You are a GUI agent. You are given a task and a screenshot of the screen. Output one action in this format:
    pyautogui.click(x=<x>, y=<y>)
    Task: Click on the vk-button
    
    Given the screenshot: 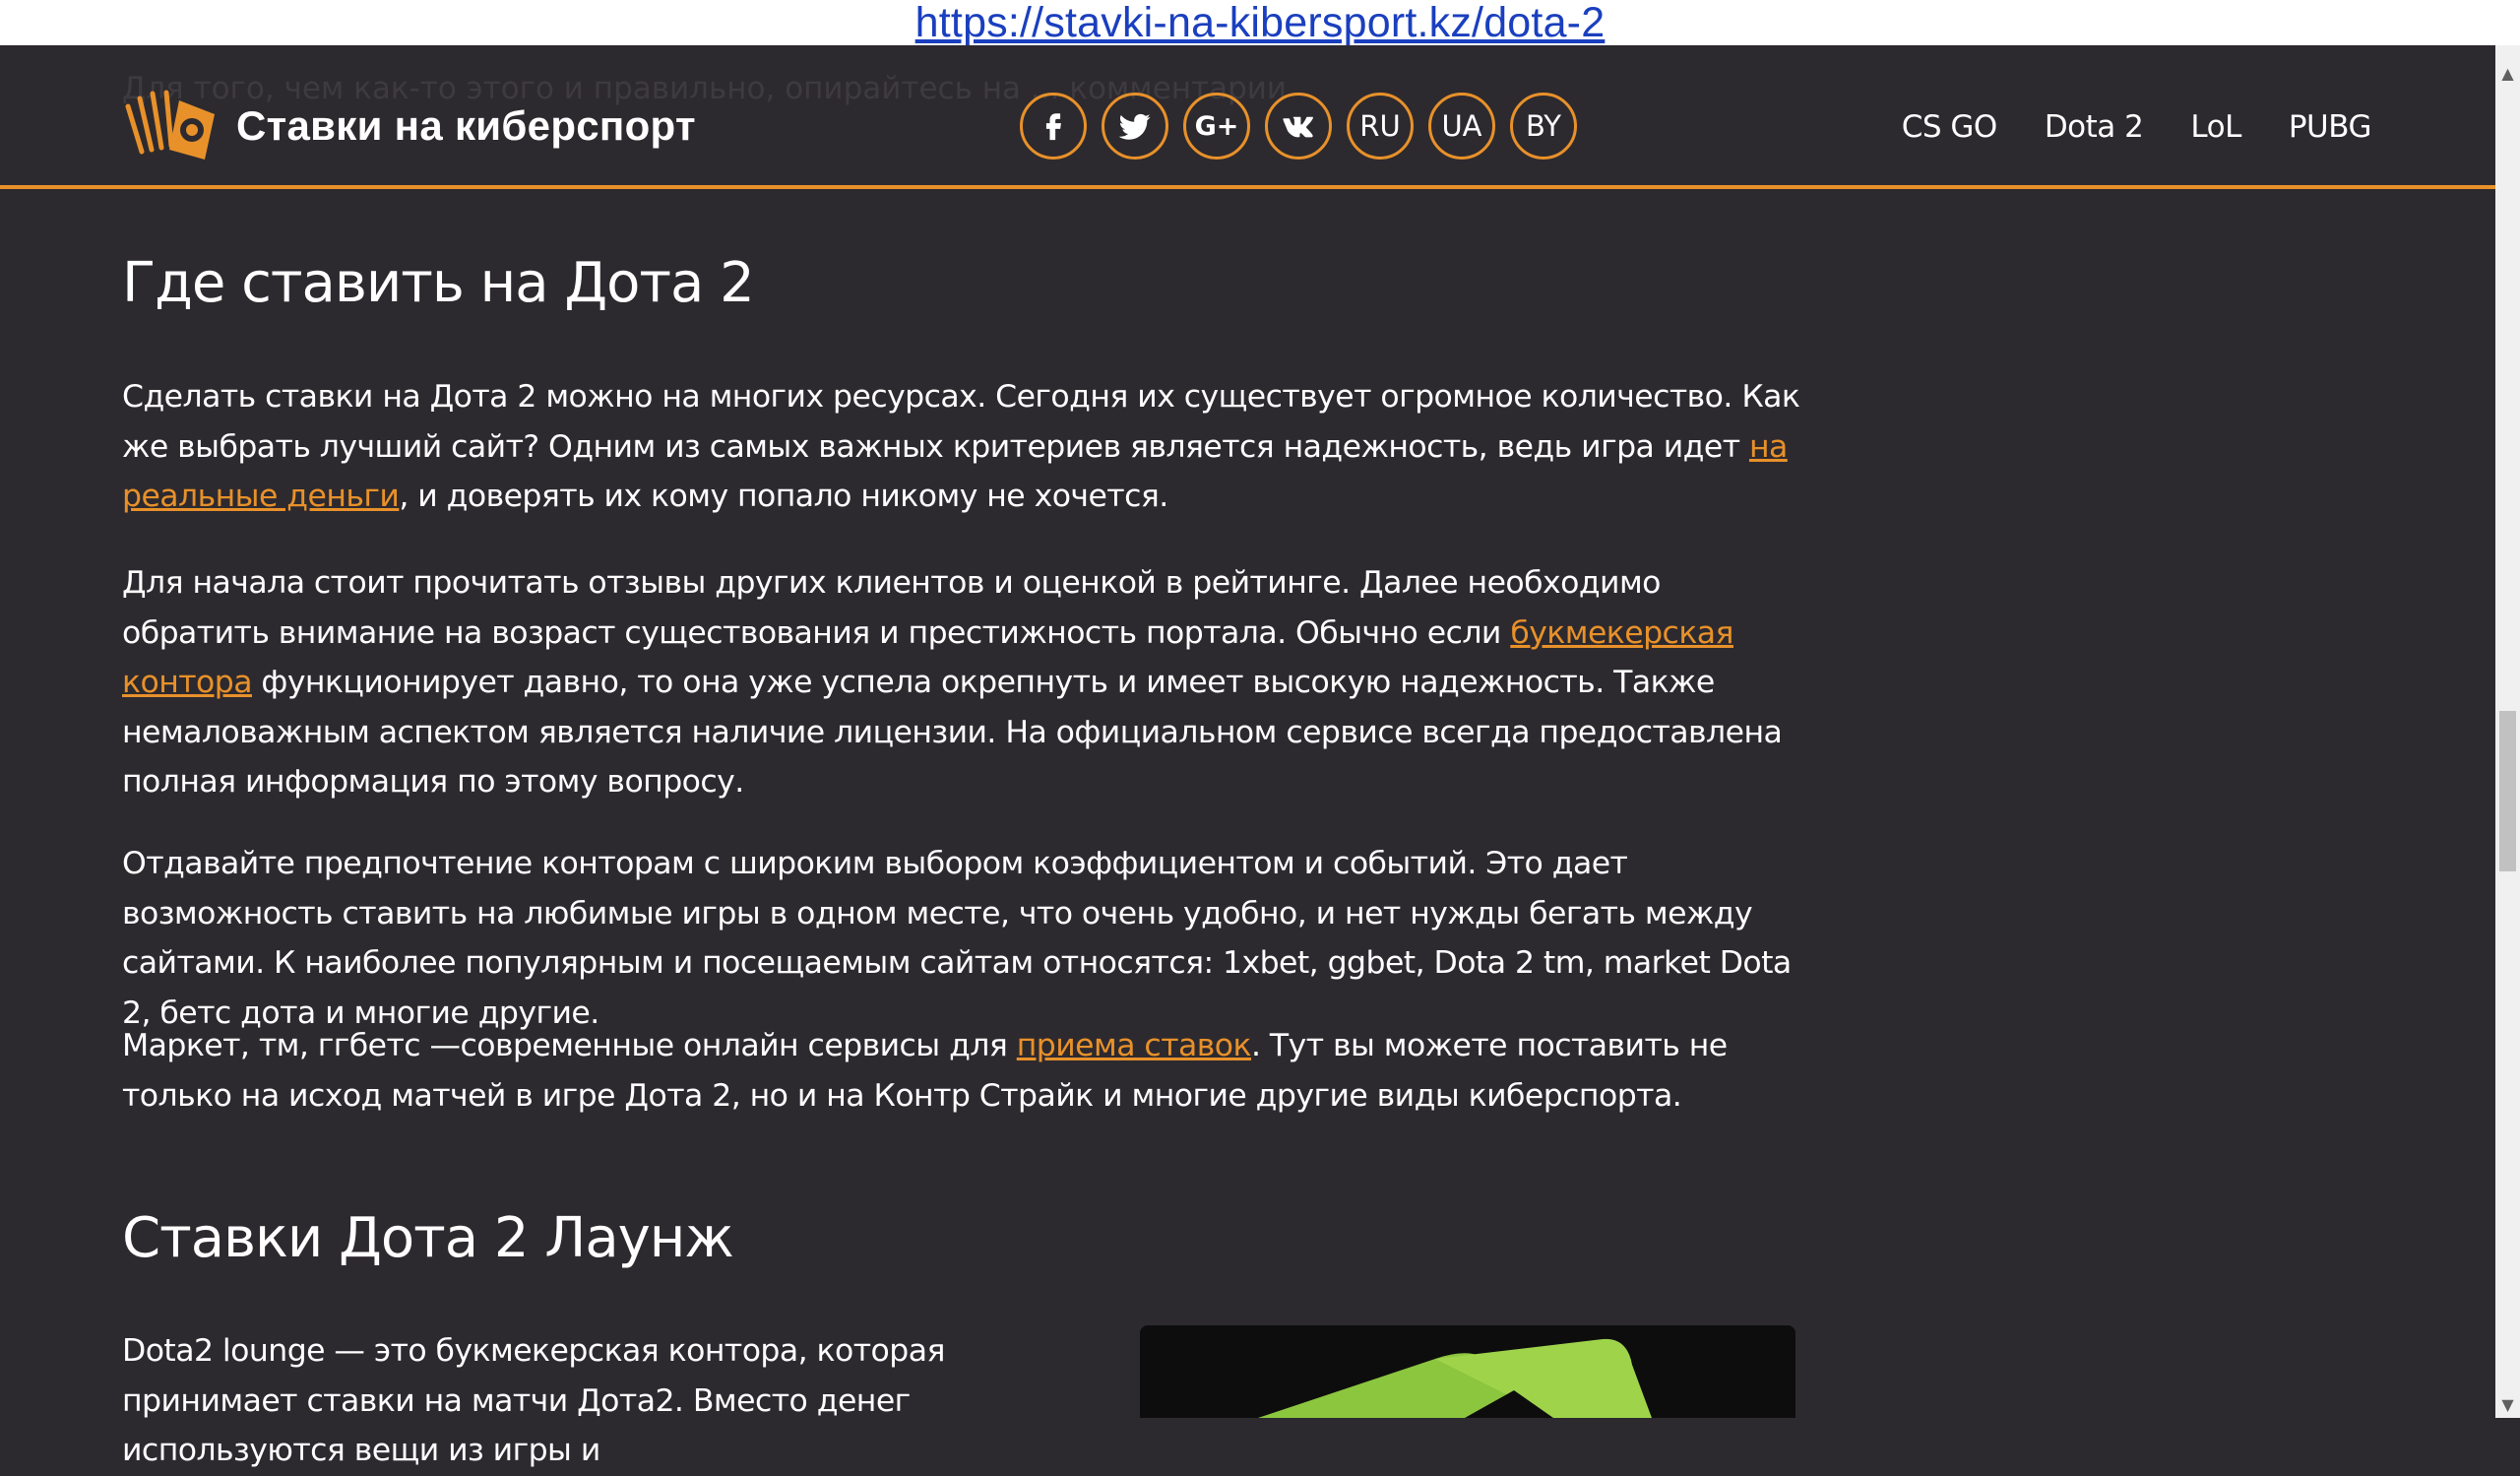 What is the action you would take?
    pyautogui.click(x=1298, y=126)
    